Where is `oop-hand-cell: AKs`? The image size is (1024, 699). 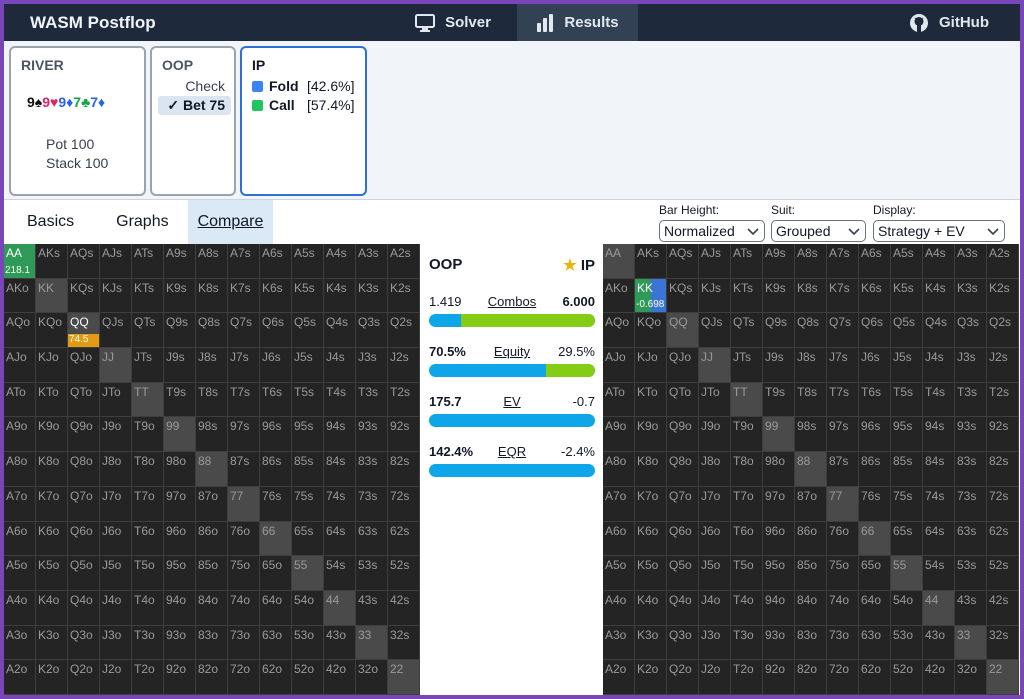 oop-hand-cell: AKs is located at coordinates (52, 261).